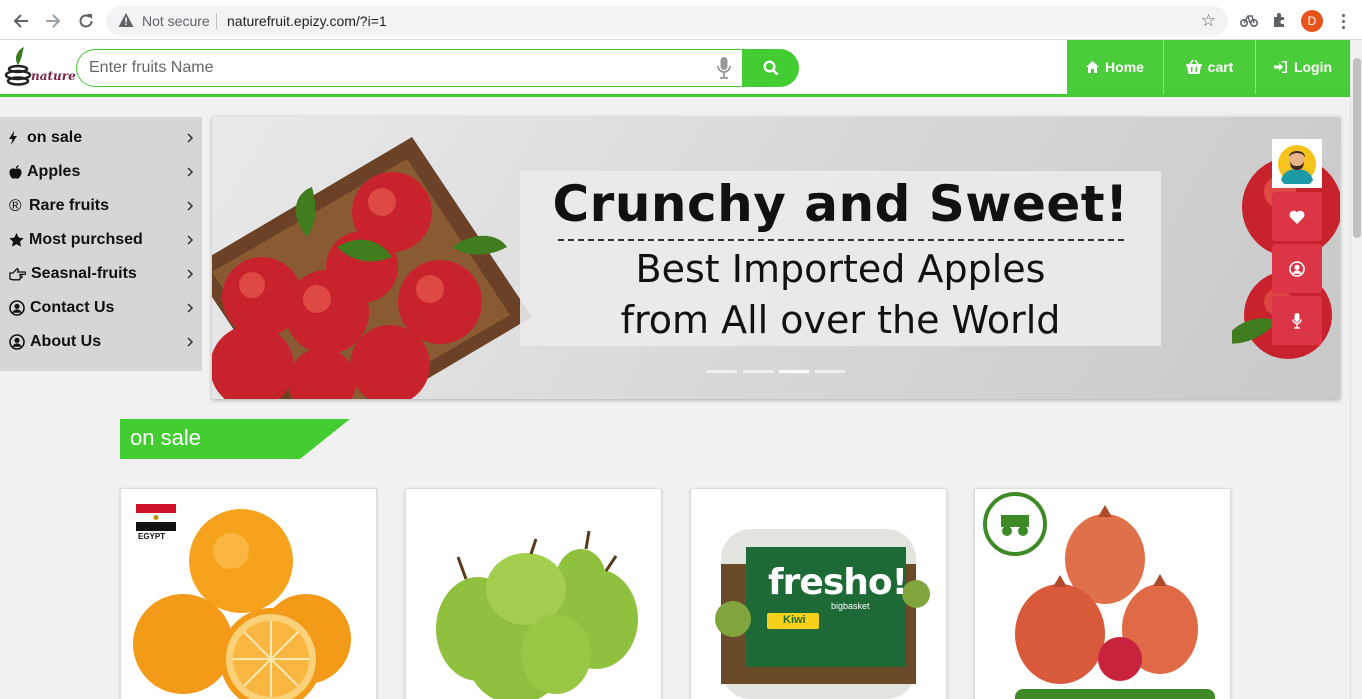  I want to click on nav-login: Login, so click(1302, 67).